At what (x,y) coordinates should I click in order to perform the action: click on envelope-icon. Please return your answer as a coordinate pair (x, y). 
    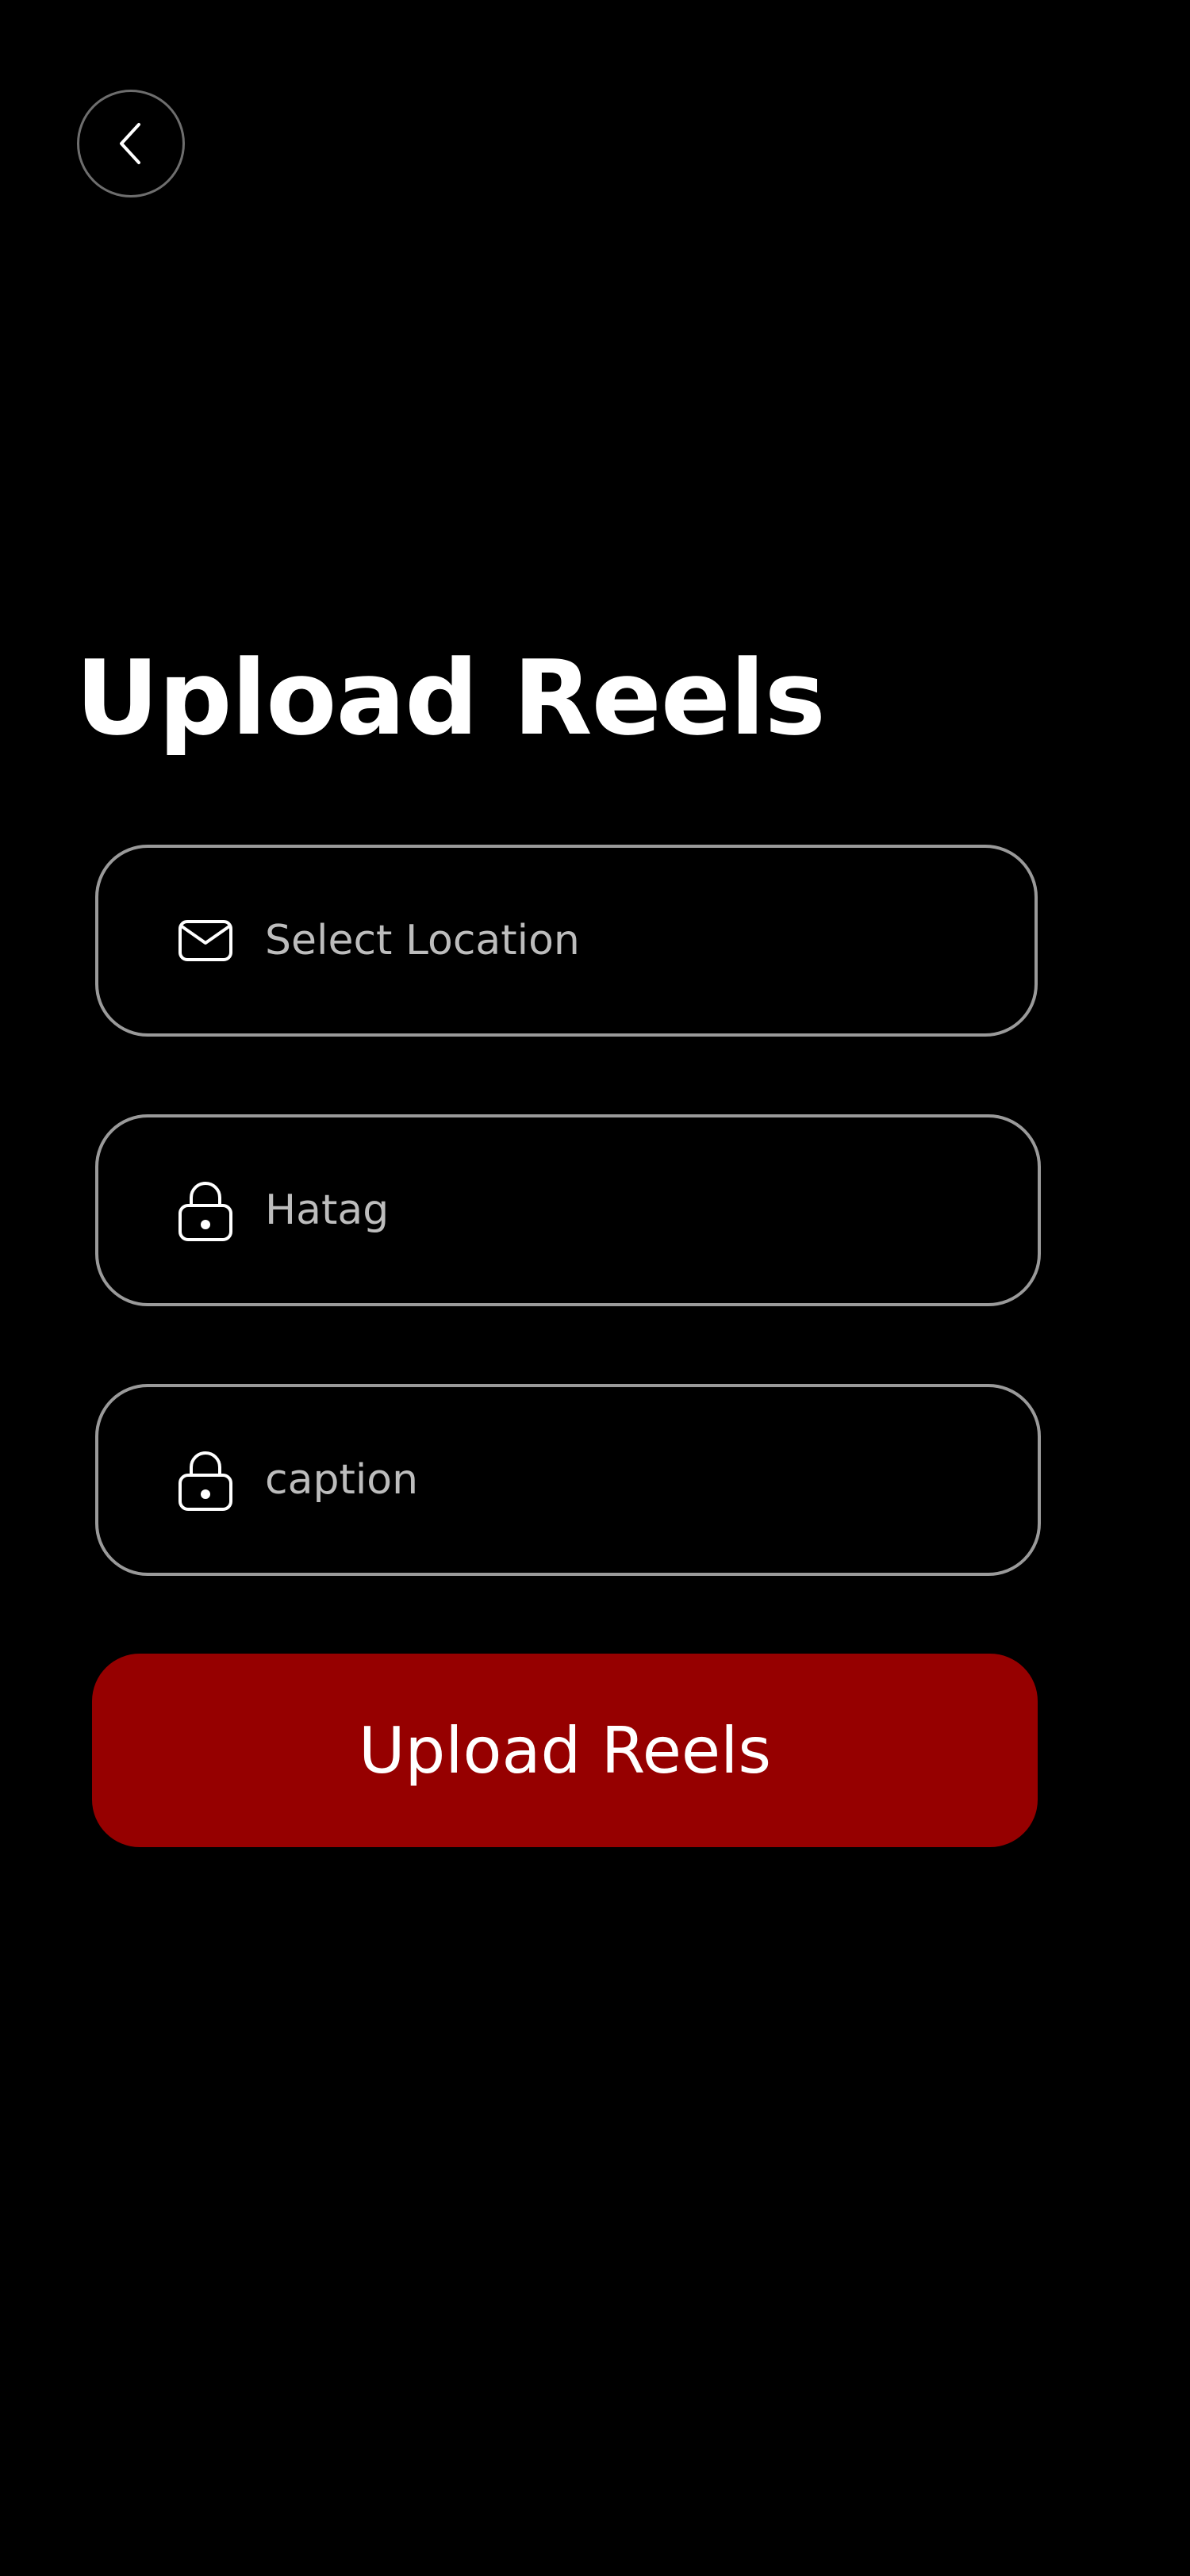
    Looking at the image, I should click on (205, 940).